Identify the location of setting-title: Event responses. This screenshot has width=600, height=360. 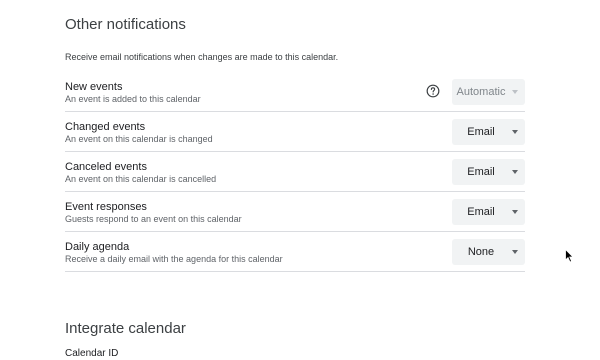
(106, 207).